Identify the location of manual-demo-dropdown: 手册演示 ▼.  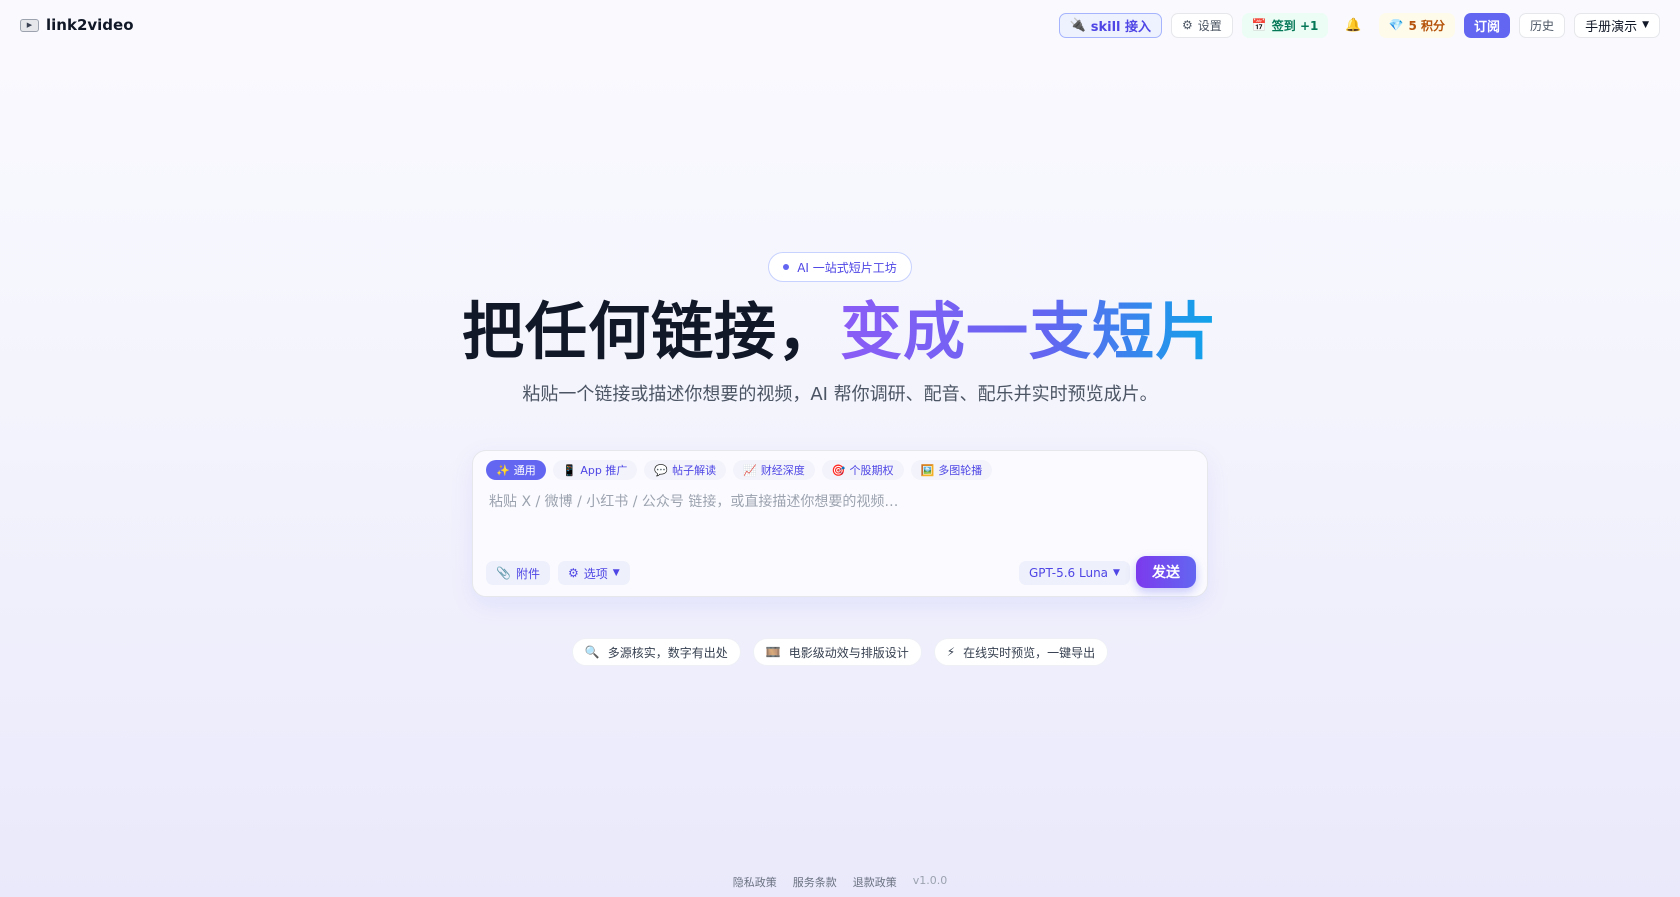
(1617, 25).